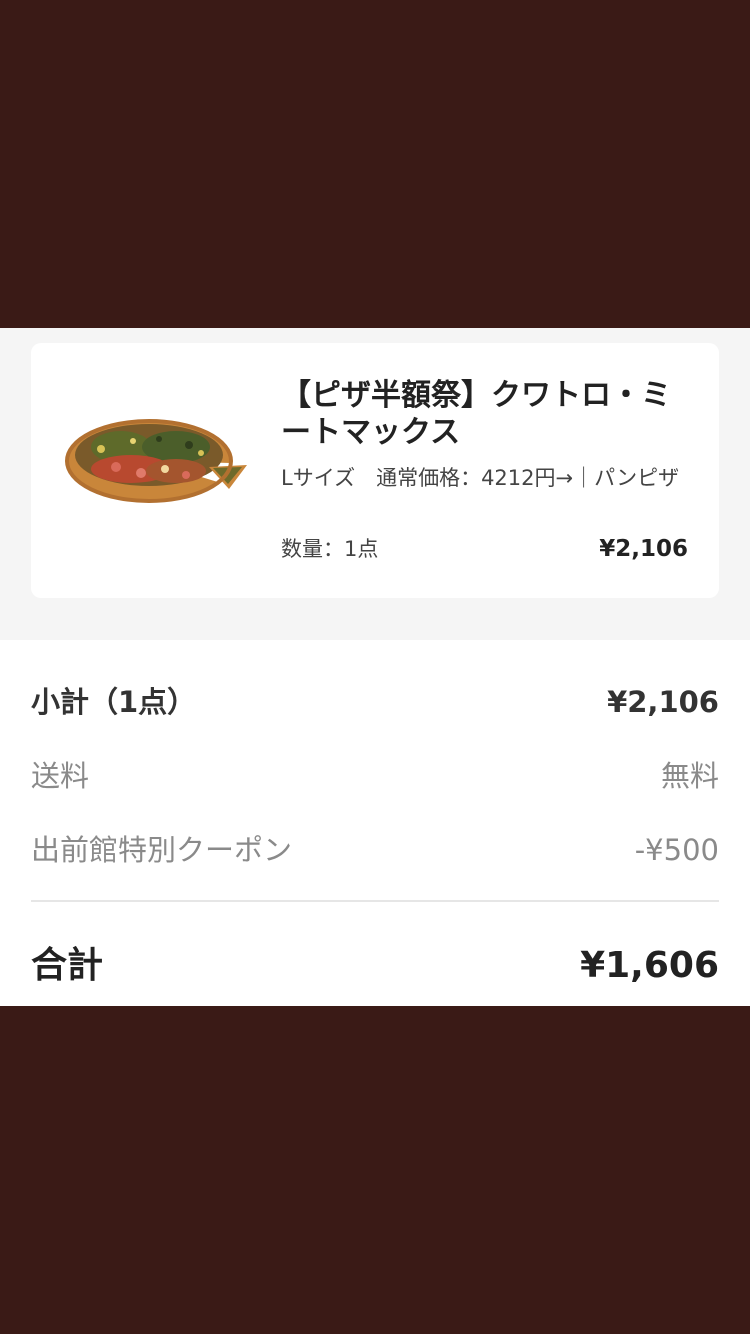 The width and height of the screenshot is (750, 1334). I want to click on total-row: 合計 ¥1,606, so click(375, 966).